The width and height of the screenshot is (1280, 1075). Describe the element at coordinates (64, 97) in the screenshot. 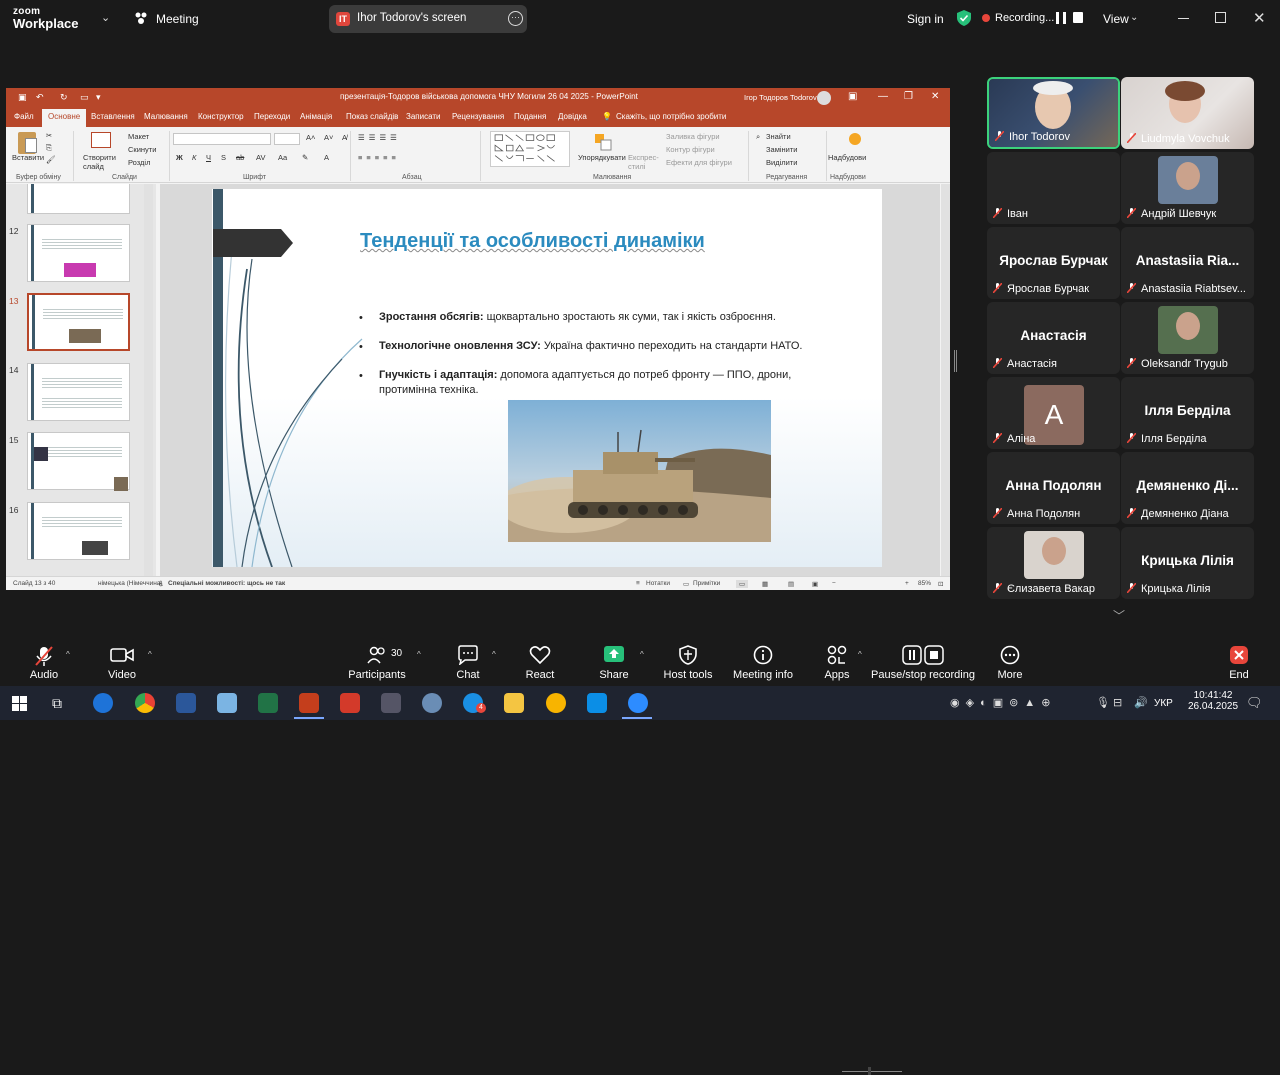

I see `redo-icon: ↻` at that location.